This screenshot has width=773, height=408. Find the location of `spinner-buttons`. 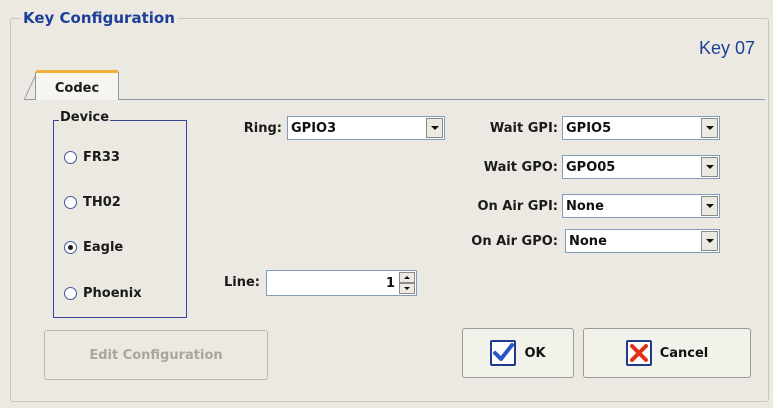

spinner-buttons is located at coordinates (407, 283).